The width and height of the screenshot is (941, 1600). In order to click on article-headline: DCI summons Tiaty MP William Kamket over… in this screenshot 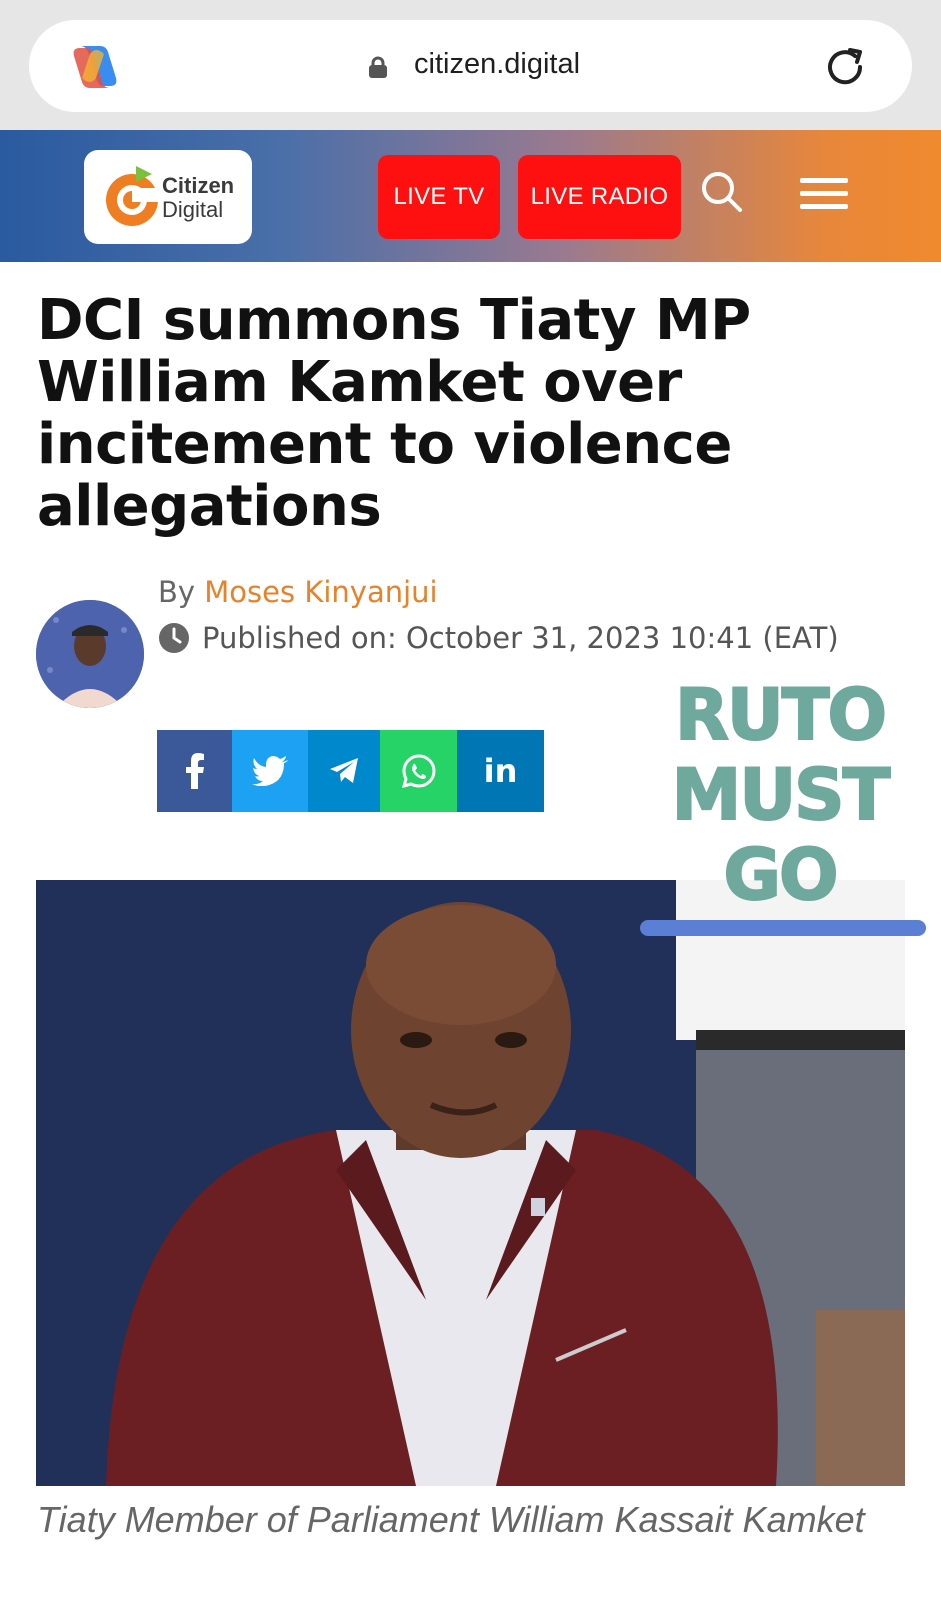, I will do `click(394, 413)`.